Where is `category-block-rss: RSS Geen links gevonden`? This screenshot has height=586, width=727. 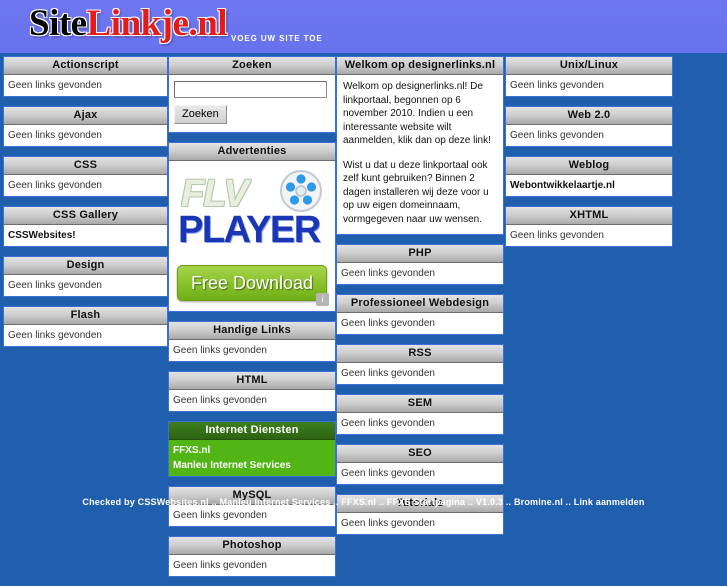
category-block-rss: RSS Geen links gevonden is located at coordinates (420, 364).